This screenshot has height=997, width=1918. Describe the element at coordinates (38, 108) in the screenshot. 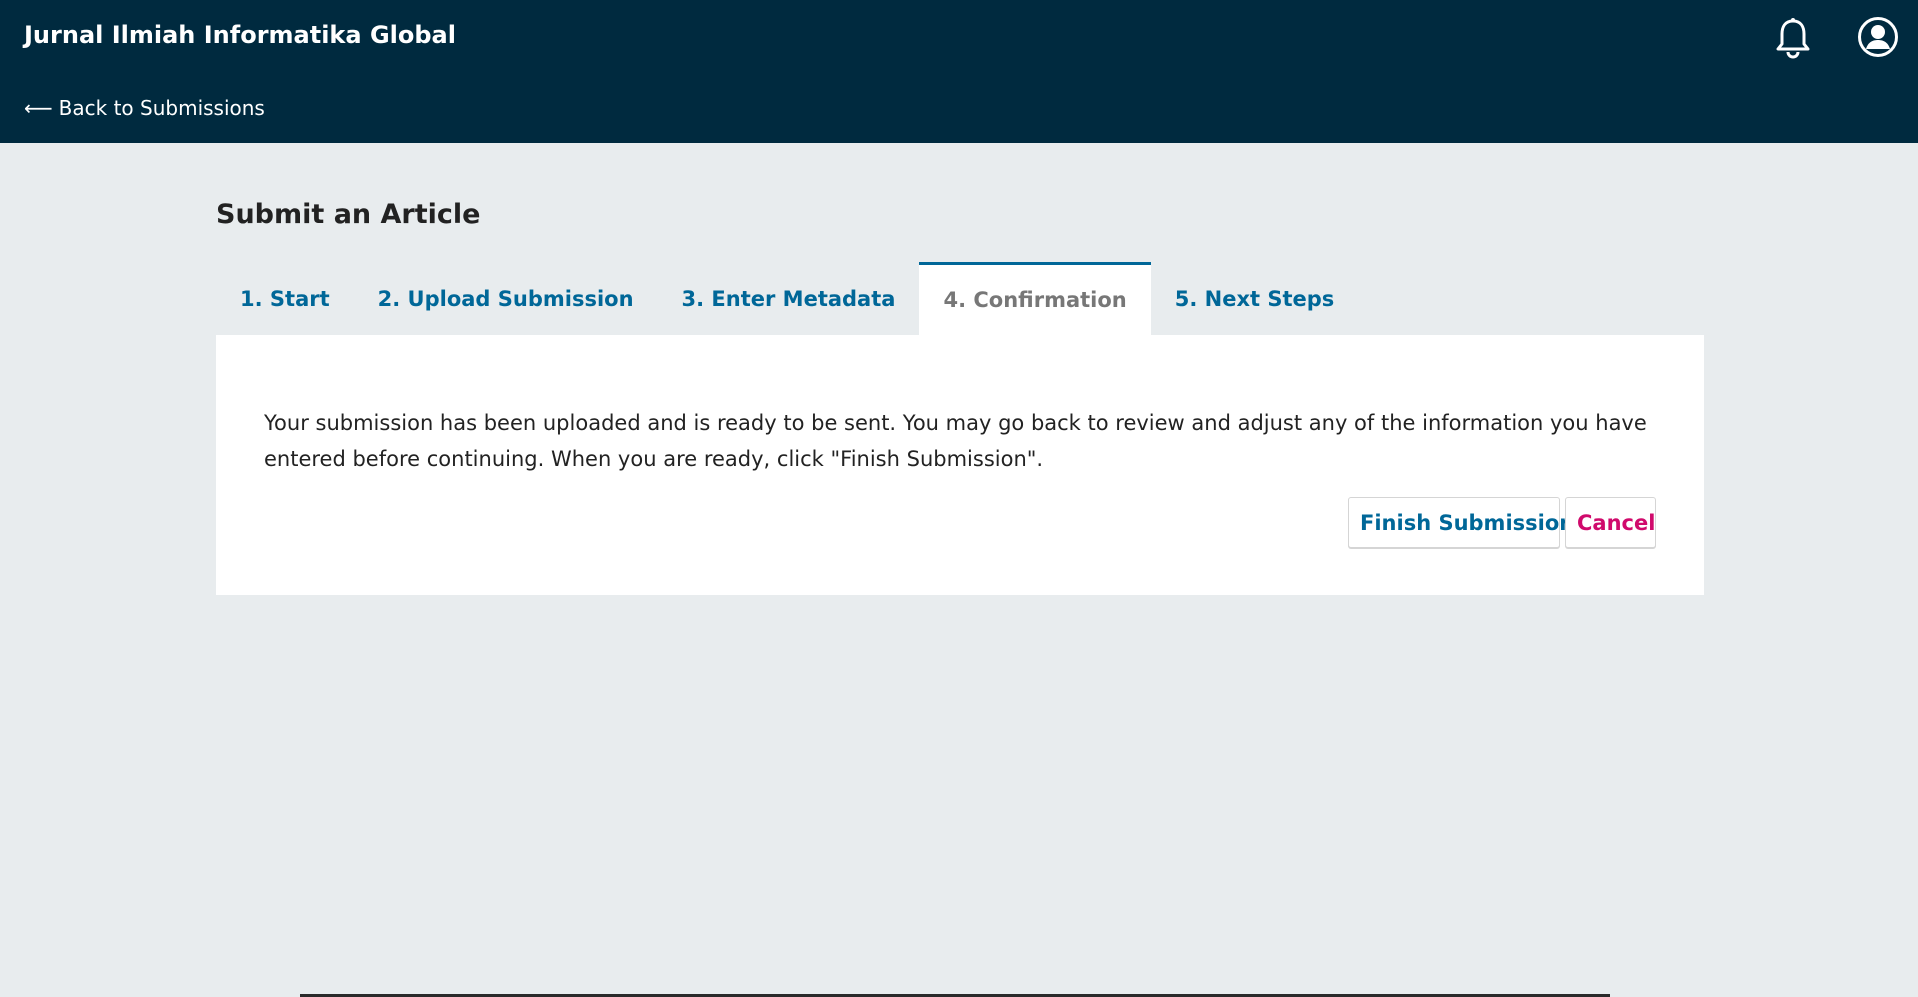

I see `back-arrow-icon: ⟵` at that location.